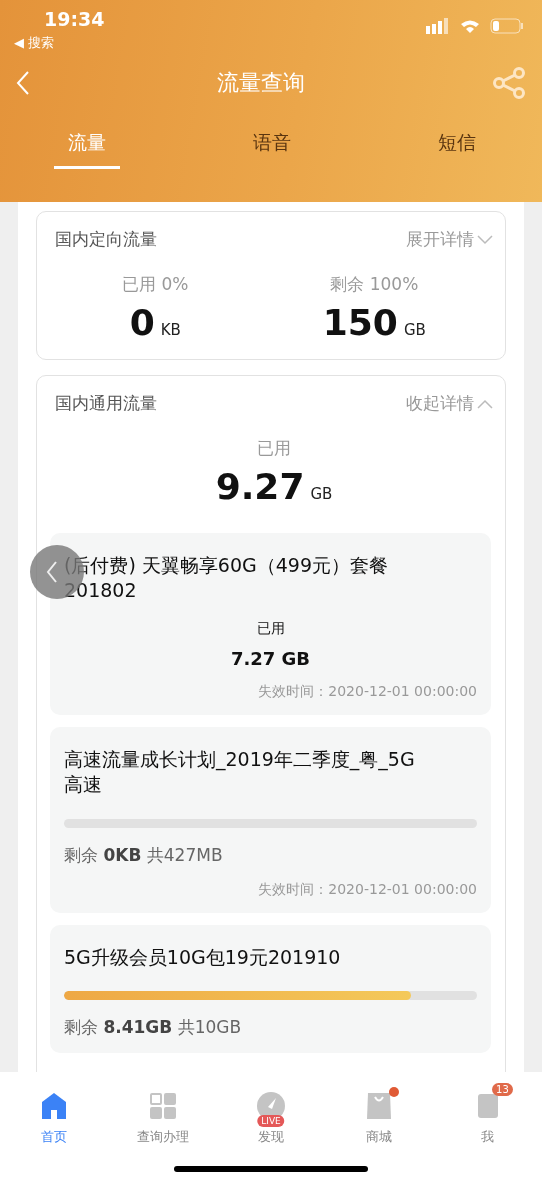 The image size is (542, 1184). I want to click on stat-value: 150, so click(360, 322).